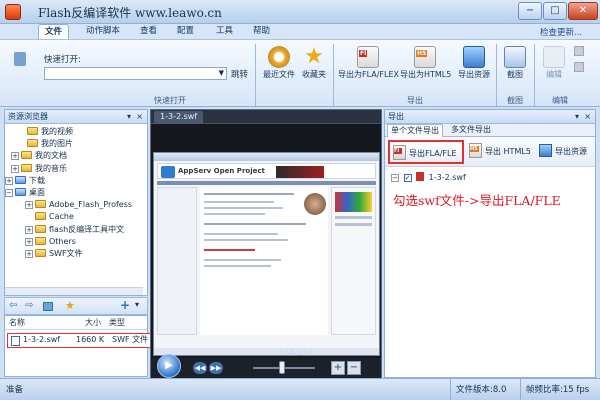 Image resolution: width=600 pixels, height=400 pixels. What do you see at coordinates (500, 152) in the screenshot?
I see `export-html5-button: H5 导出 HTML5` at bounding box center [500, 152].